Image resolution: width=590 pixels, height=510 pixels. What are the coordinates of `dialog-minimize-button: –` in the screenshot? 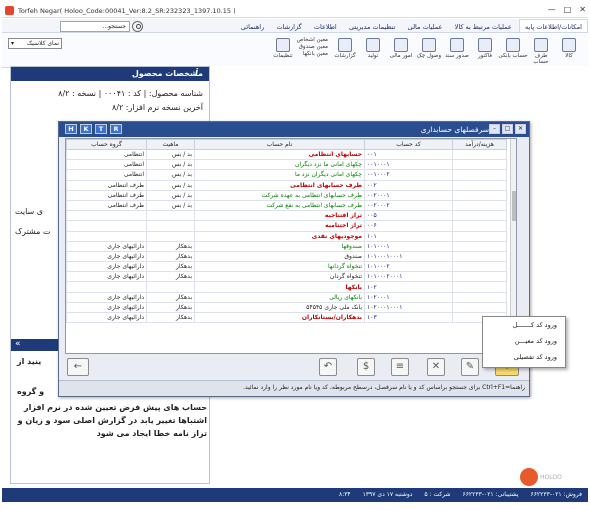 It's located at (494, 129).